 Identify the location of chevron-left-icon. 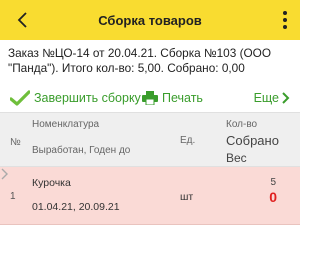
(22, 20).